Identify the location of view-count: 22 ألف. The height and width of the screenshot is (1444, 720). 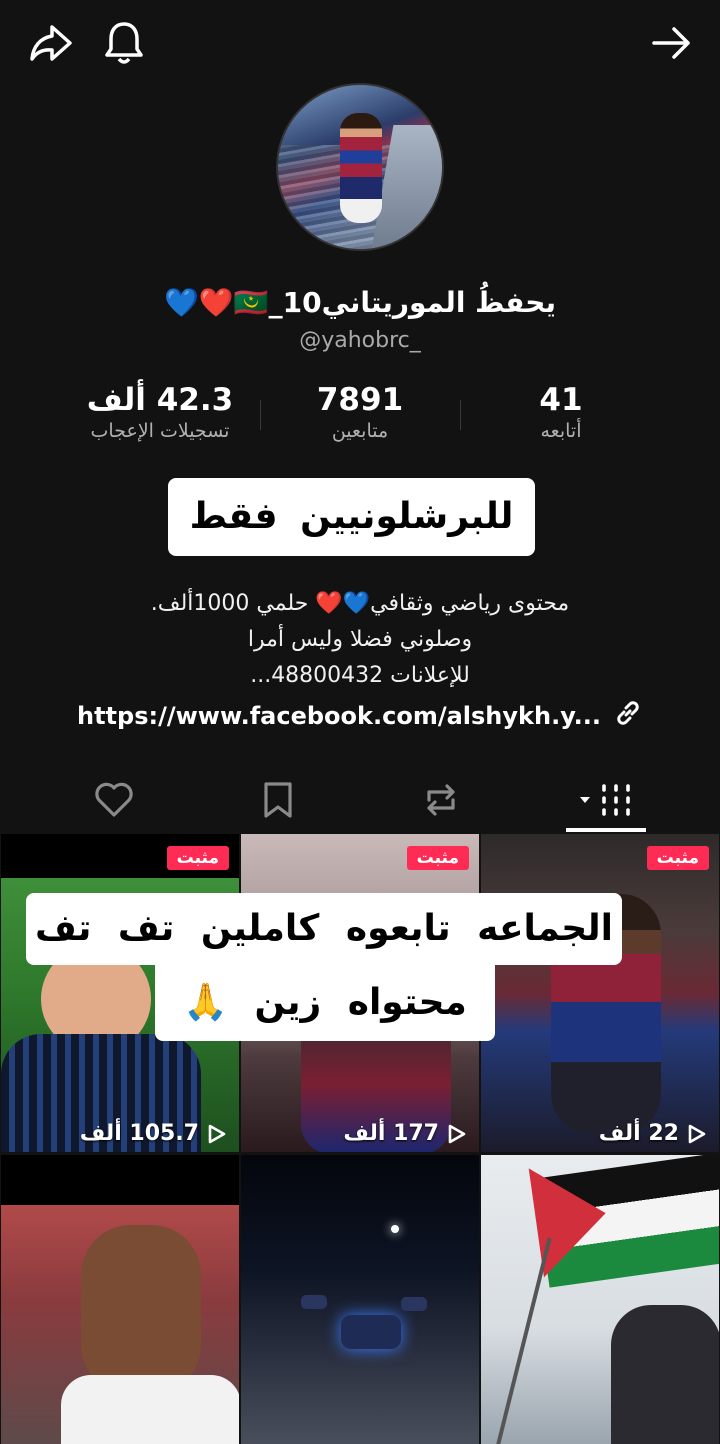
(653, 1133).